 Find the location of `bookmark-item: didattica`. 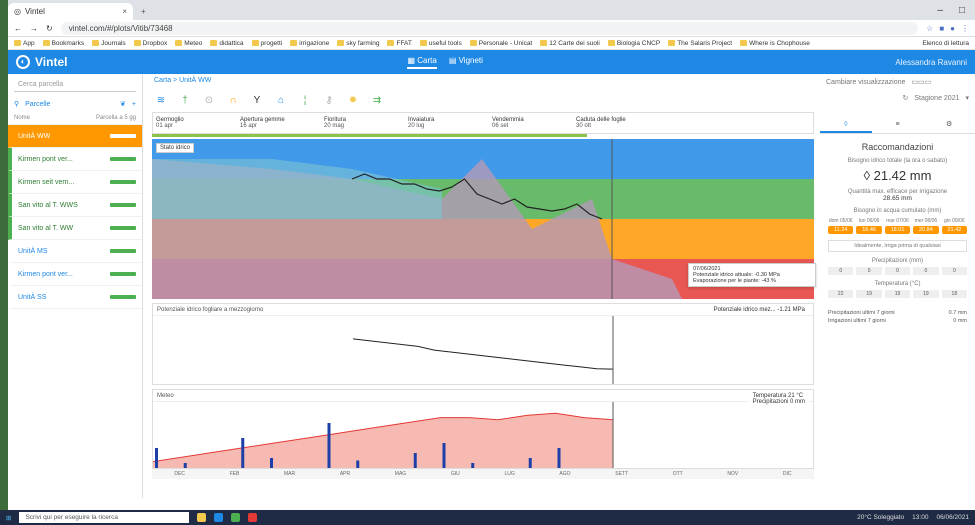

bookmark-item: didattica is located at coordinates (227, 43).